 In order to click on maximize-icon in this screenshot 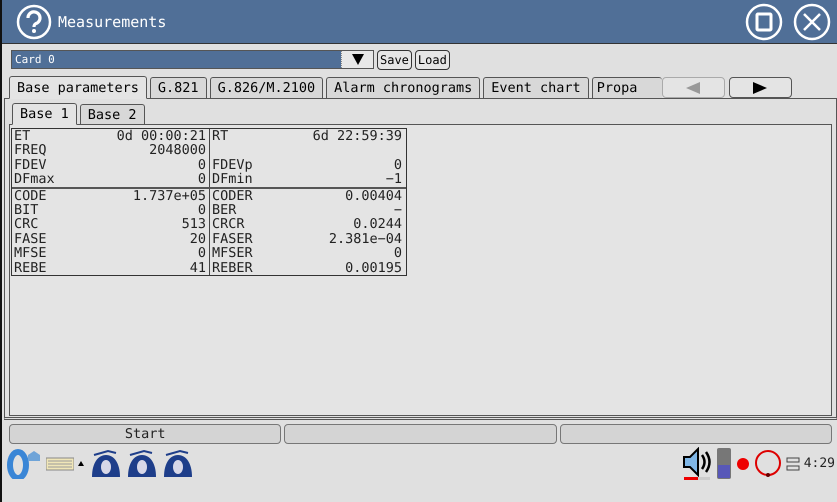, I will do `click(764, 21)`.